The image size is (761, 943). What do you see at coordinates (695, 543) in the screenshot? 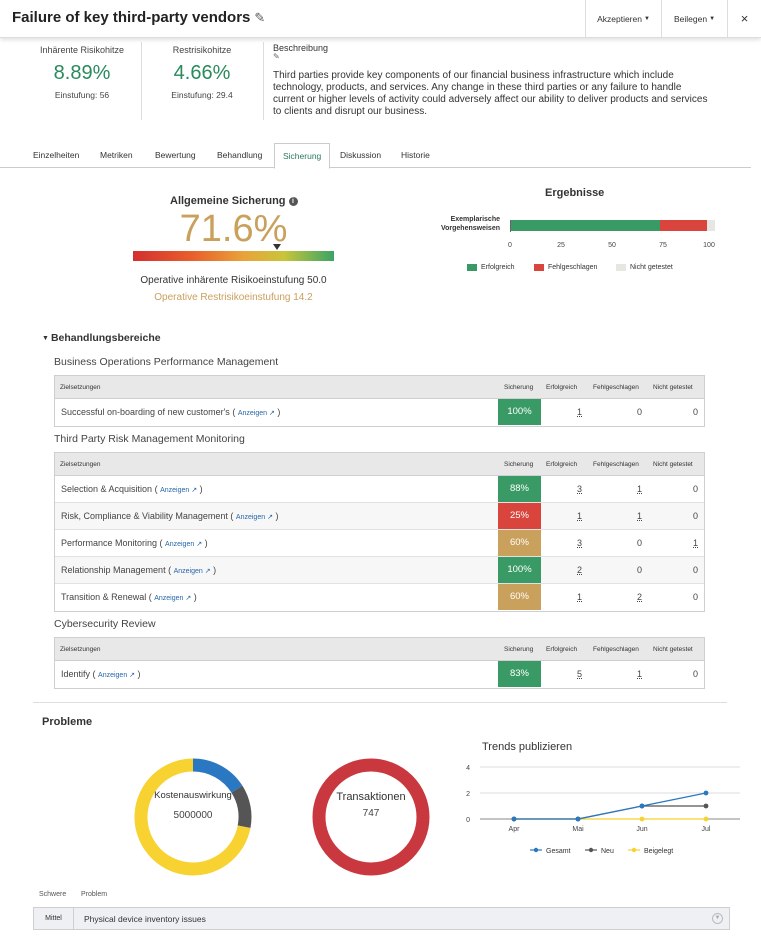
I see `not-tested-count: 1` at bounding box center [695, 543].